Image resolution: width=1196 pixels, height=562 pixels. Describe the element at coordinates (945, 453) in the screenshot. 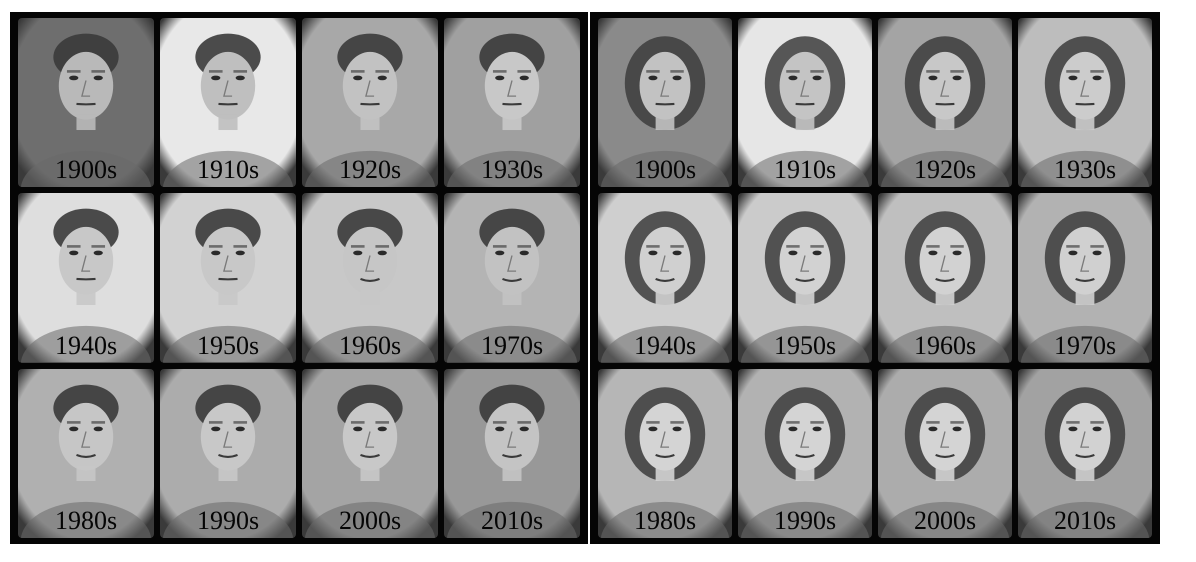

I see `women-portrait-2000s: 2000s` at that location.